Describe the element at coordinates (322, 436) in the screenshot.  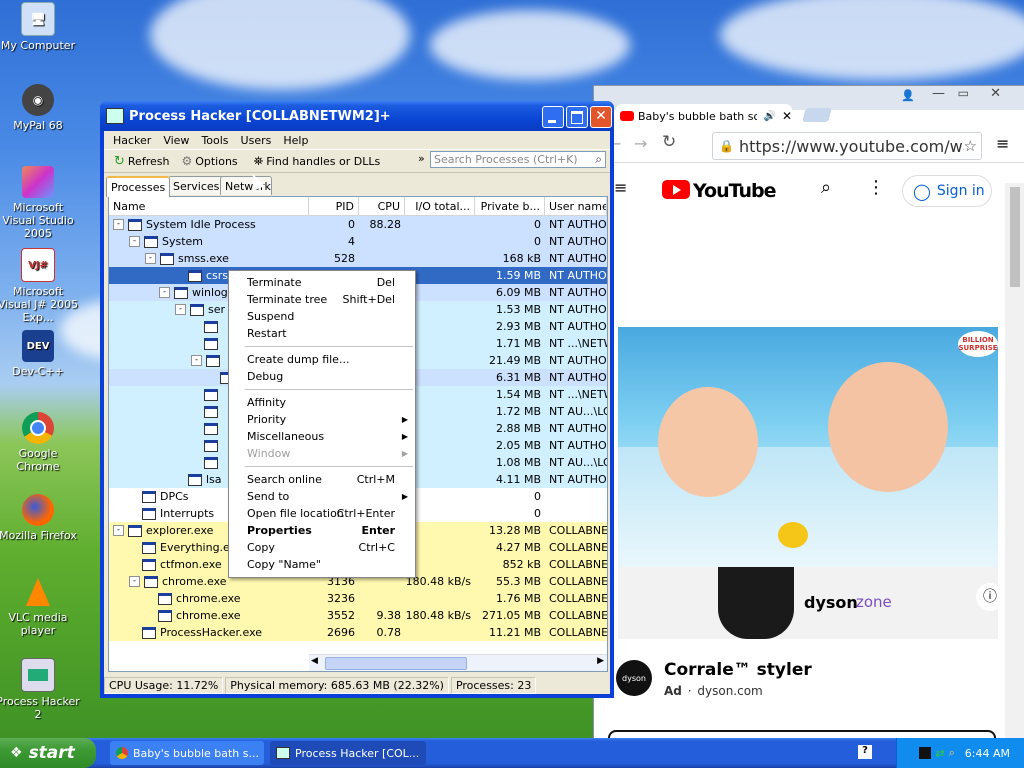
I see `menu-item-miscellaneous: Miscellaneous ▶` at that location.